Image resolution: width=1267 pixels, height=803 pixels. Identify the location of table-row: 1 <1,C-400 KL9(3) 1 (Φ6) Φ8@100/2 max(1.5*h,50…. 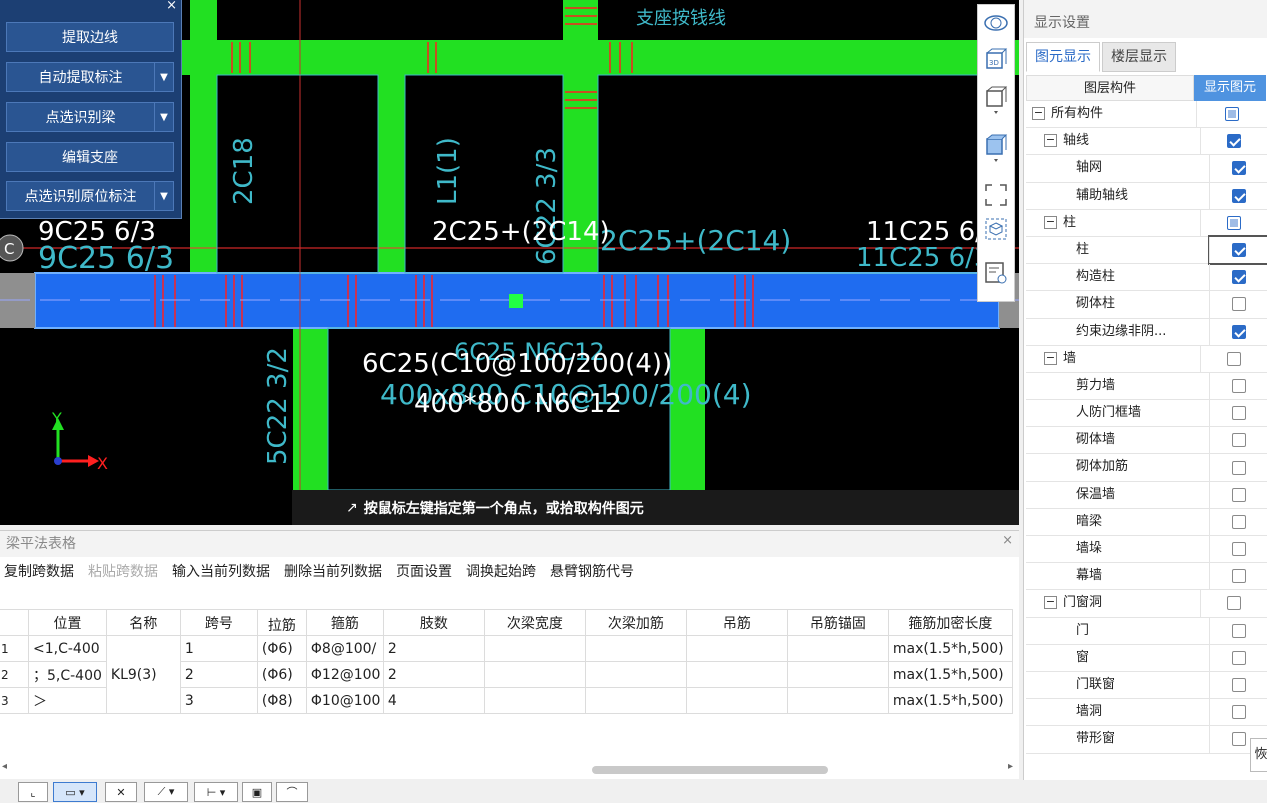
(506, 674).